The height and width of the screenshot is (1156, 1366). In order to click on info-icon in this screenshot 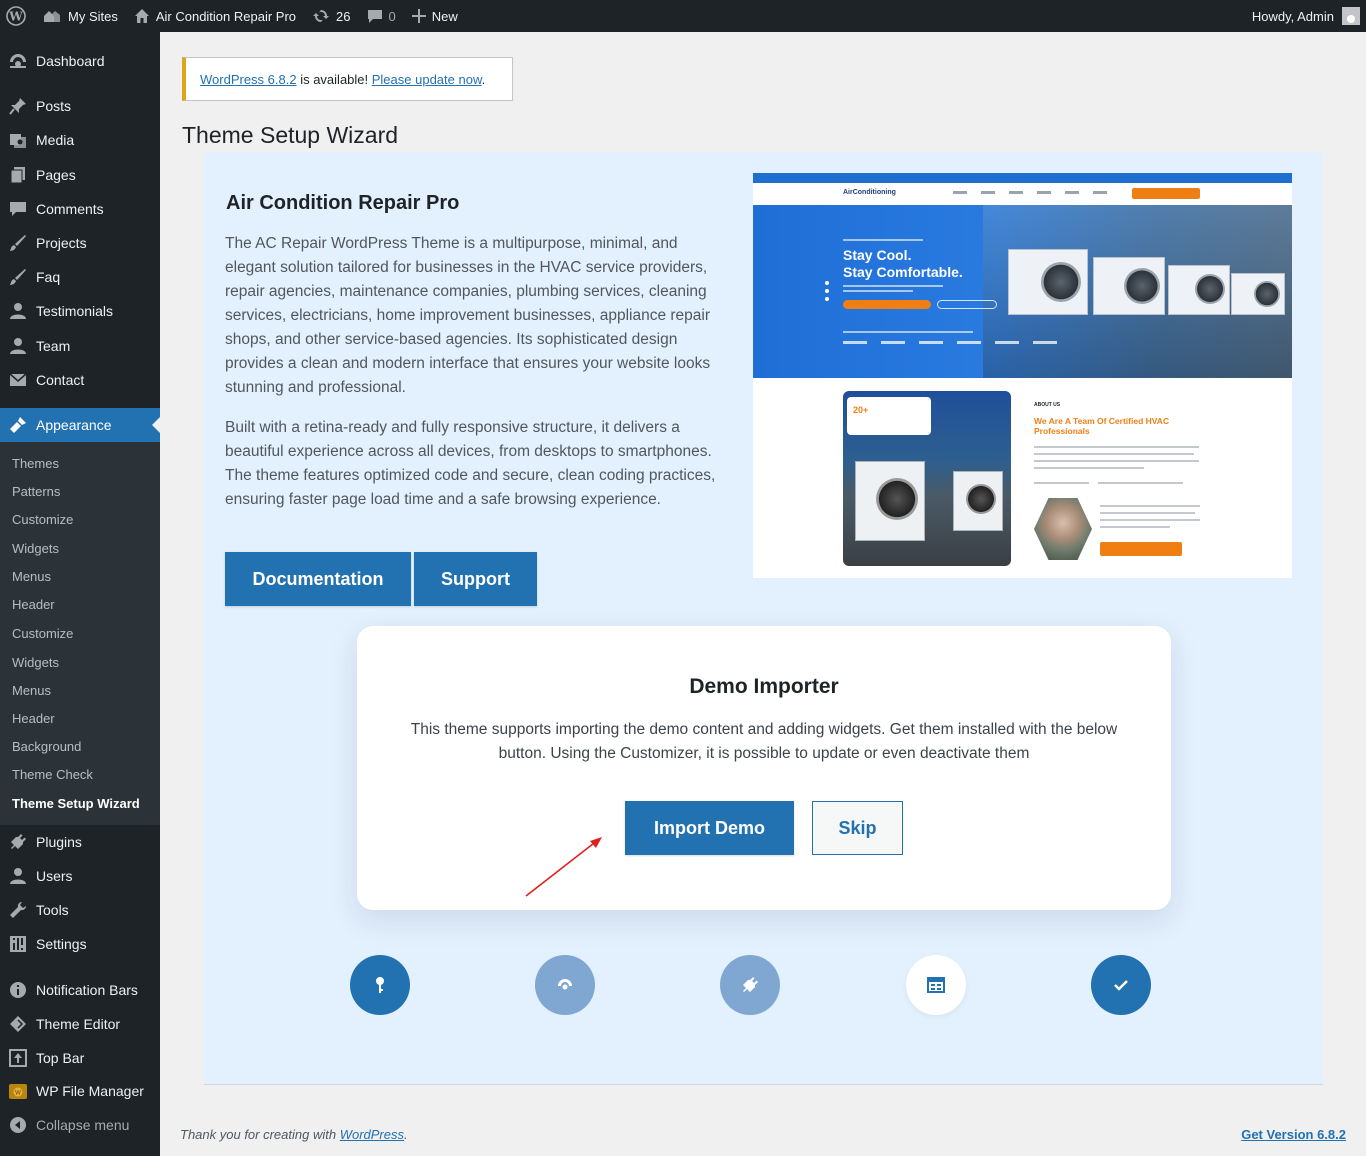, I will do `click(18, 990)`.